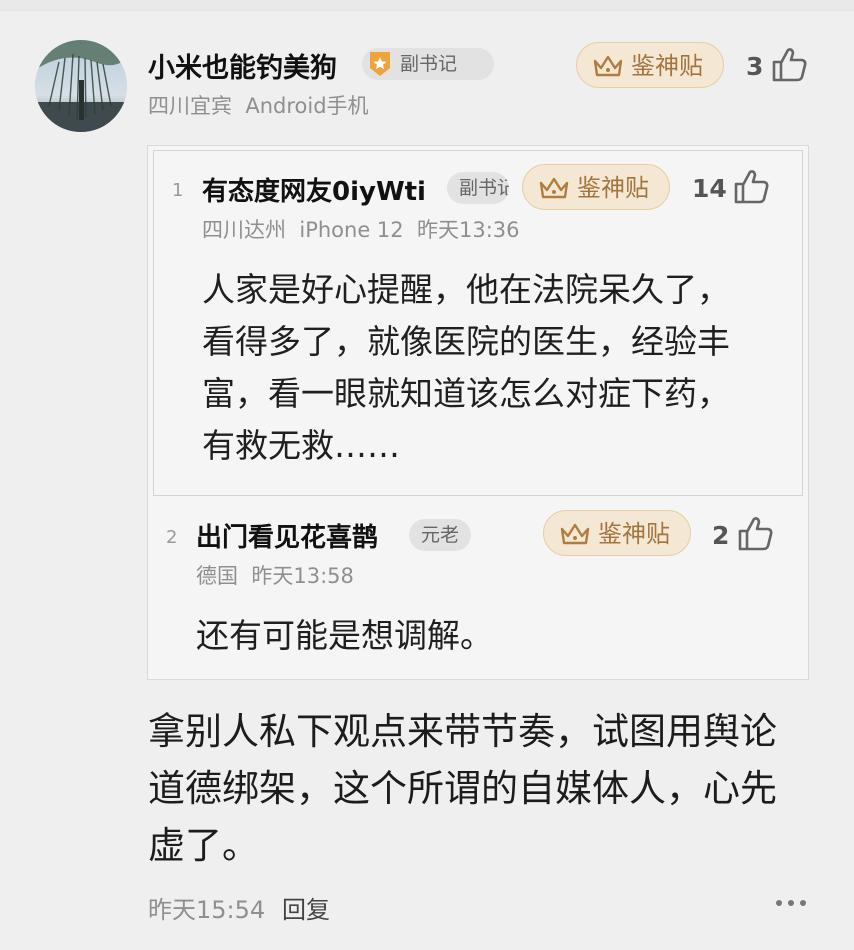 The height and width of the screenshot is (950, 854). I want to click on reply-like-count: 14, so click(709, 188).